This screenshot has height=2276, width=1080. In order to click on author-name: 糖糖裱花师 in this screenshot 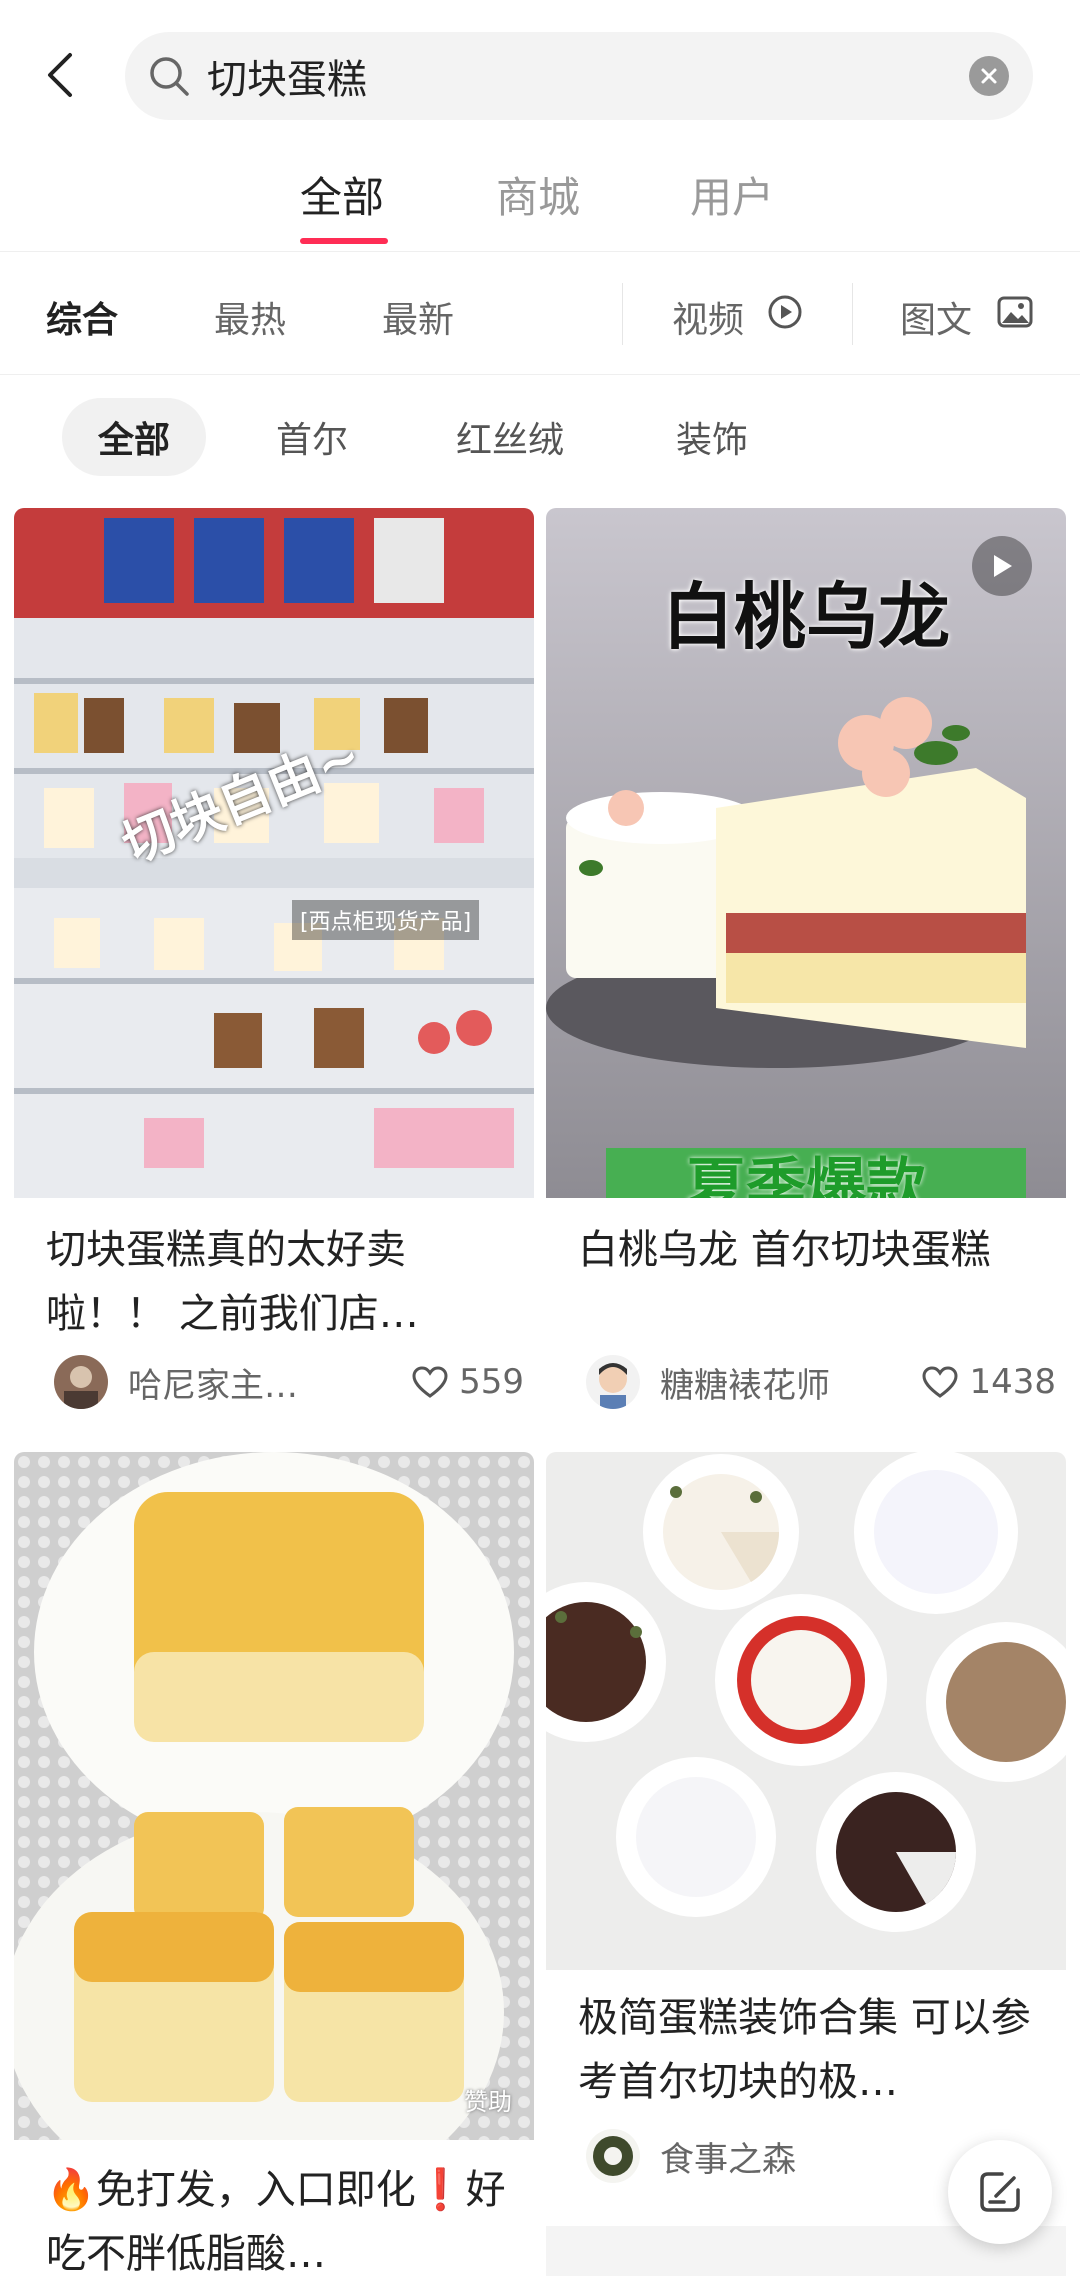, I will do `click(760, 1382)`.